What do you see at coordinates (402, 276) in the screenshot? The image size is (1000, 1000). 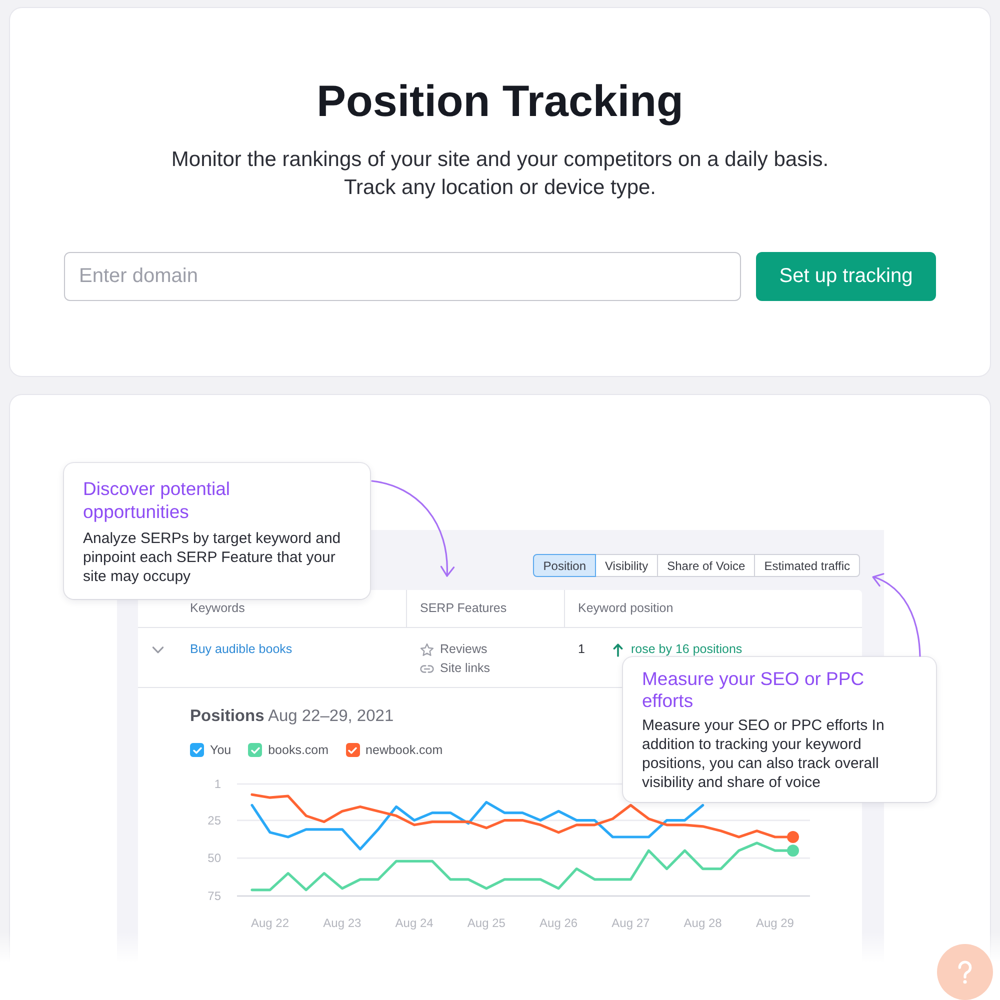 I see `domain-input-field: Enter domain` at bounding box center [402, 276].